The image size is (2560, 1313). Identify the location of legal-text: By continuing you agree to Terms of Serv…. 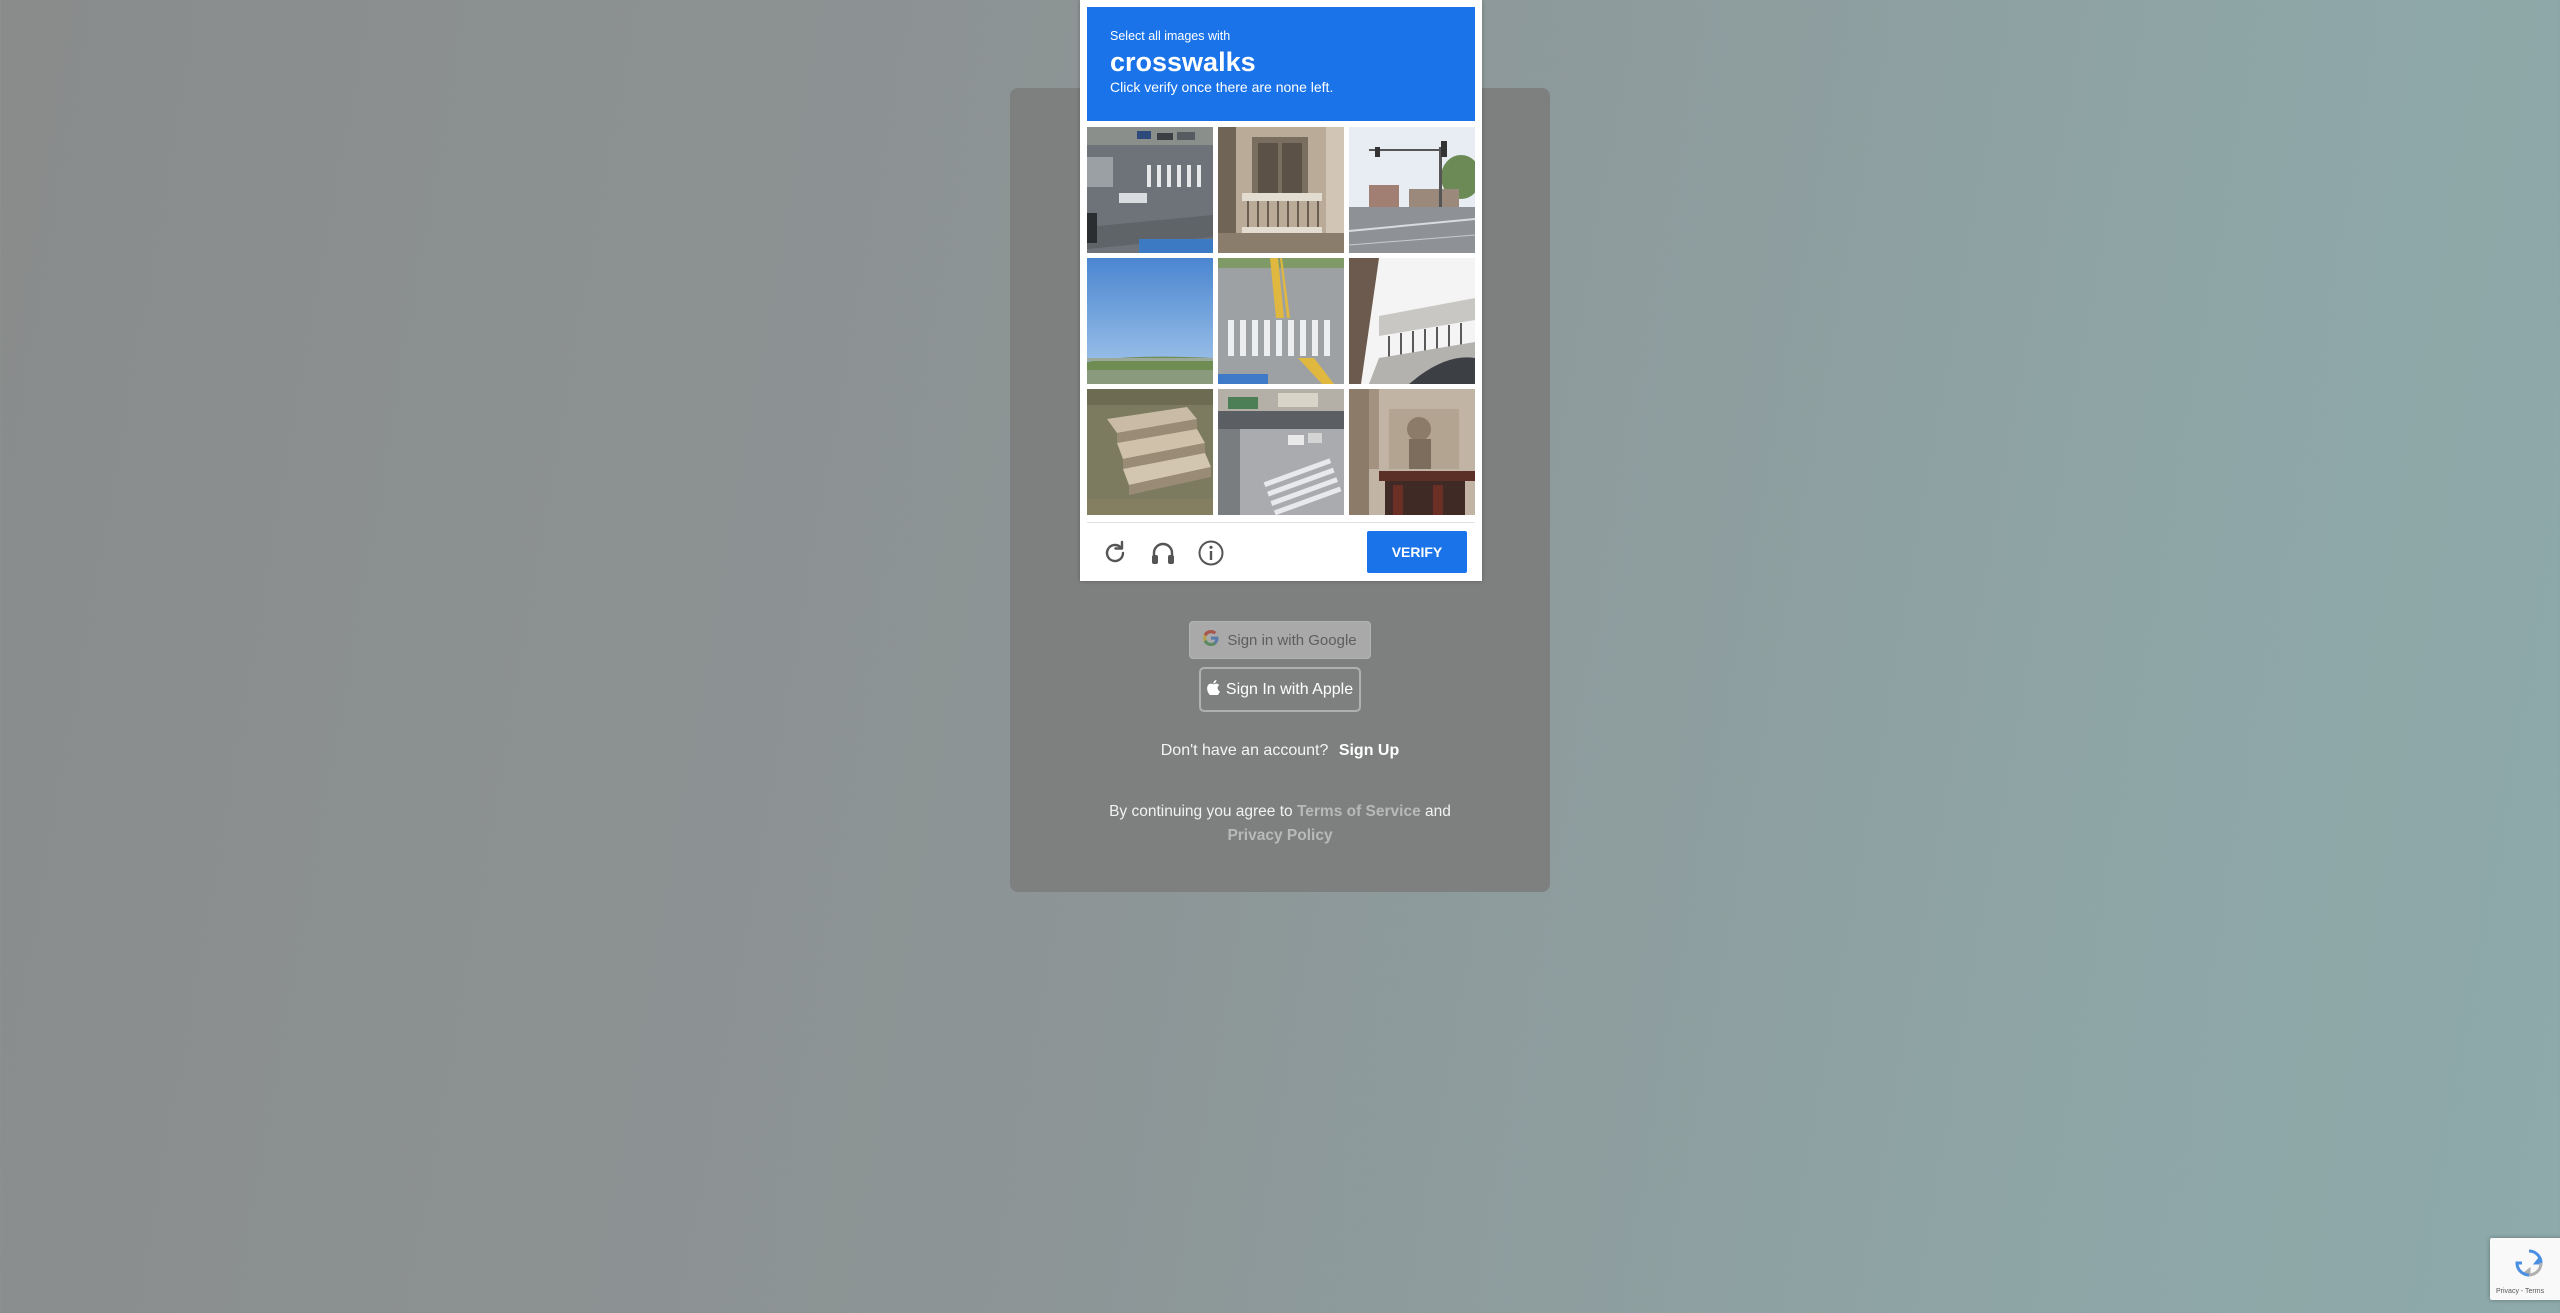
(1280, 824).